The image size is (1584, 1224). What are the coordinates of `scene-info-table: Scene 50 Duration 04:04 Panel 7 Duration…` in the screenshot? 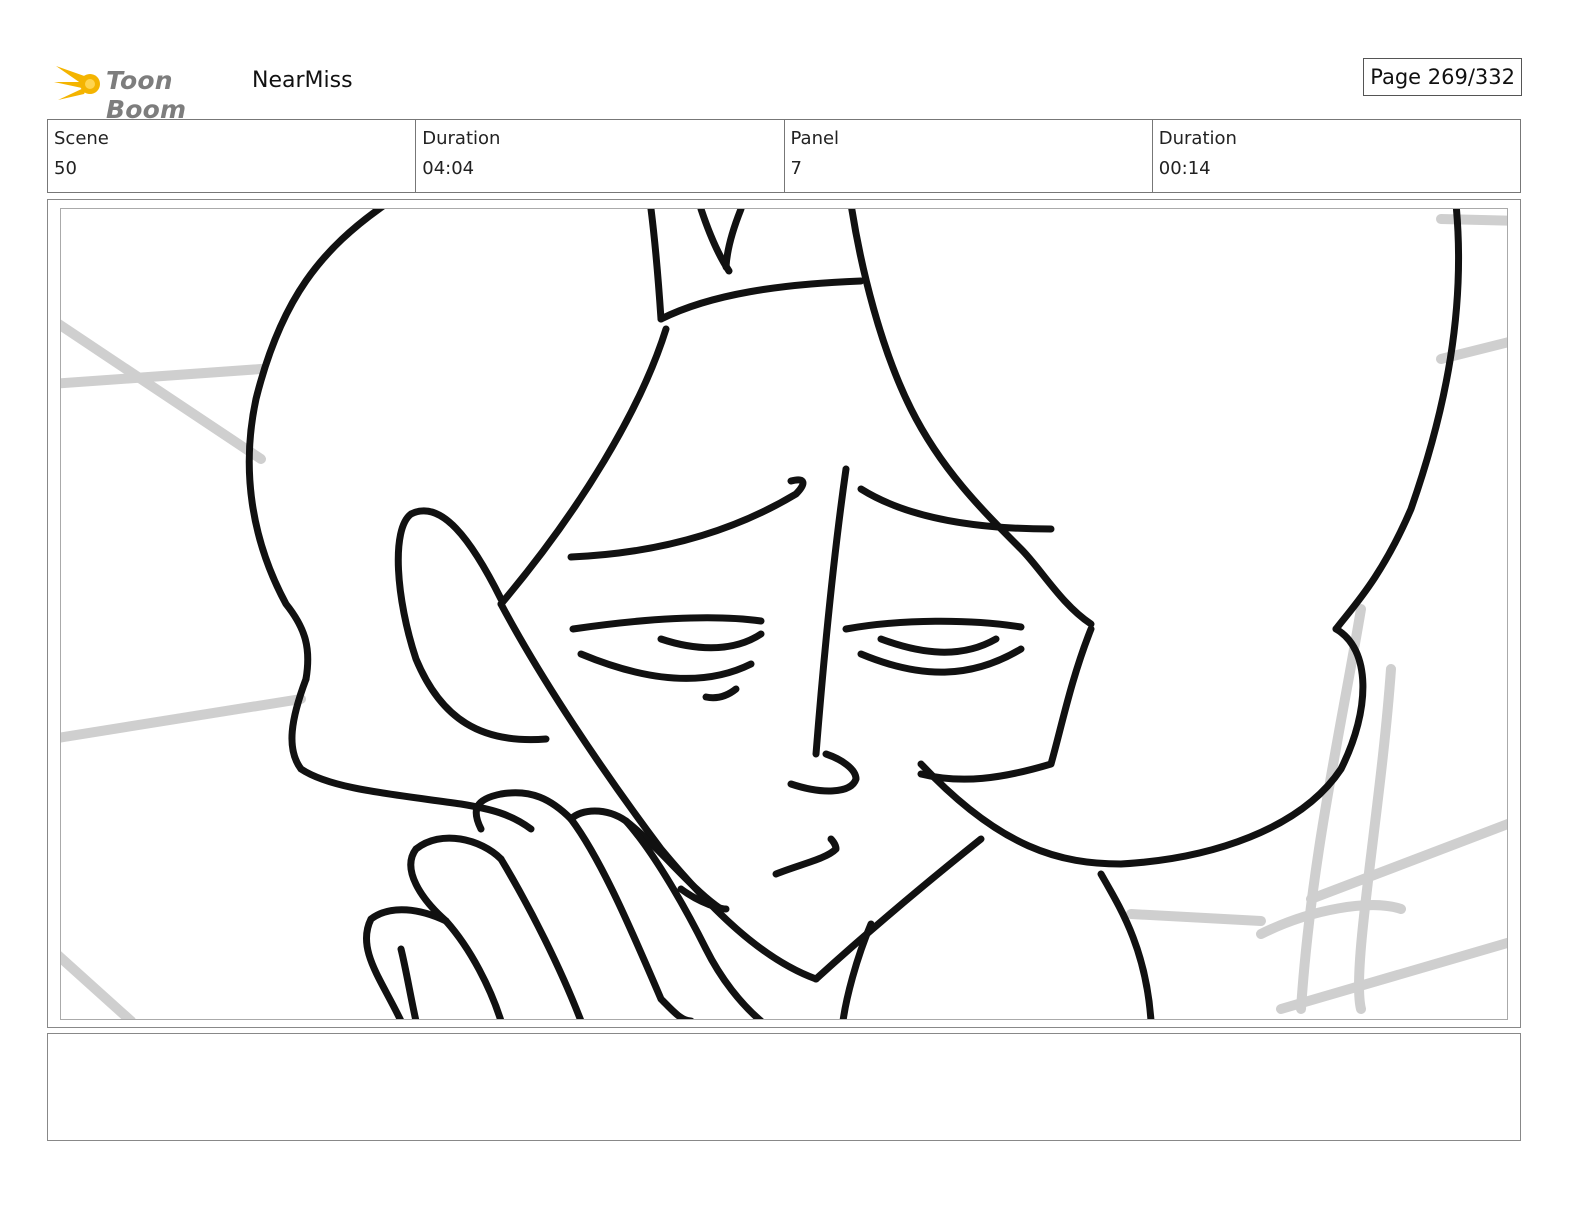 It's located at (784, 156).